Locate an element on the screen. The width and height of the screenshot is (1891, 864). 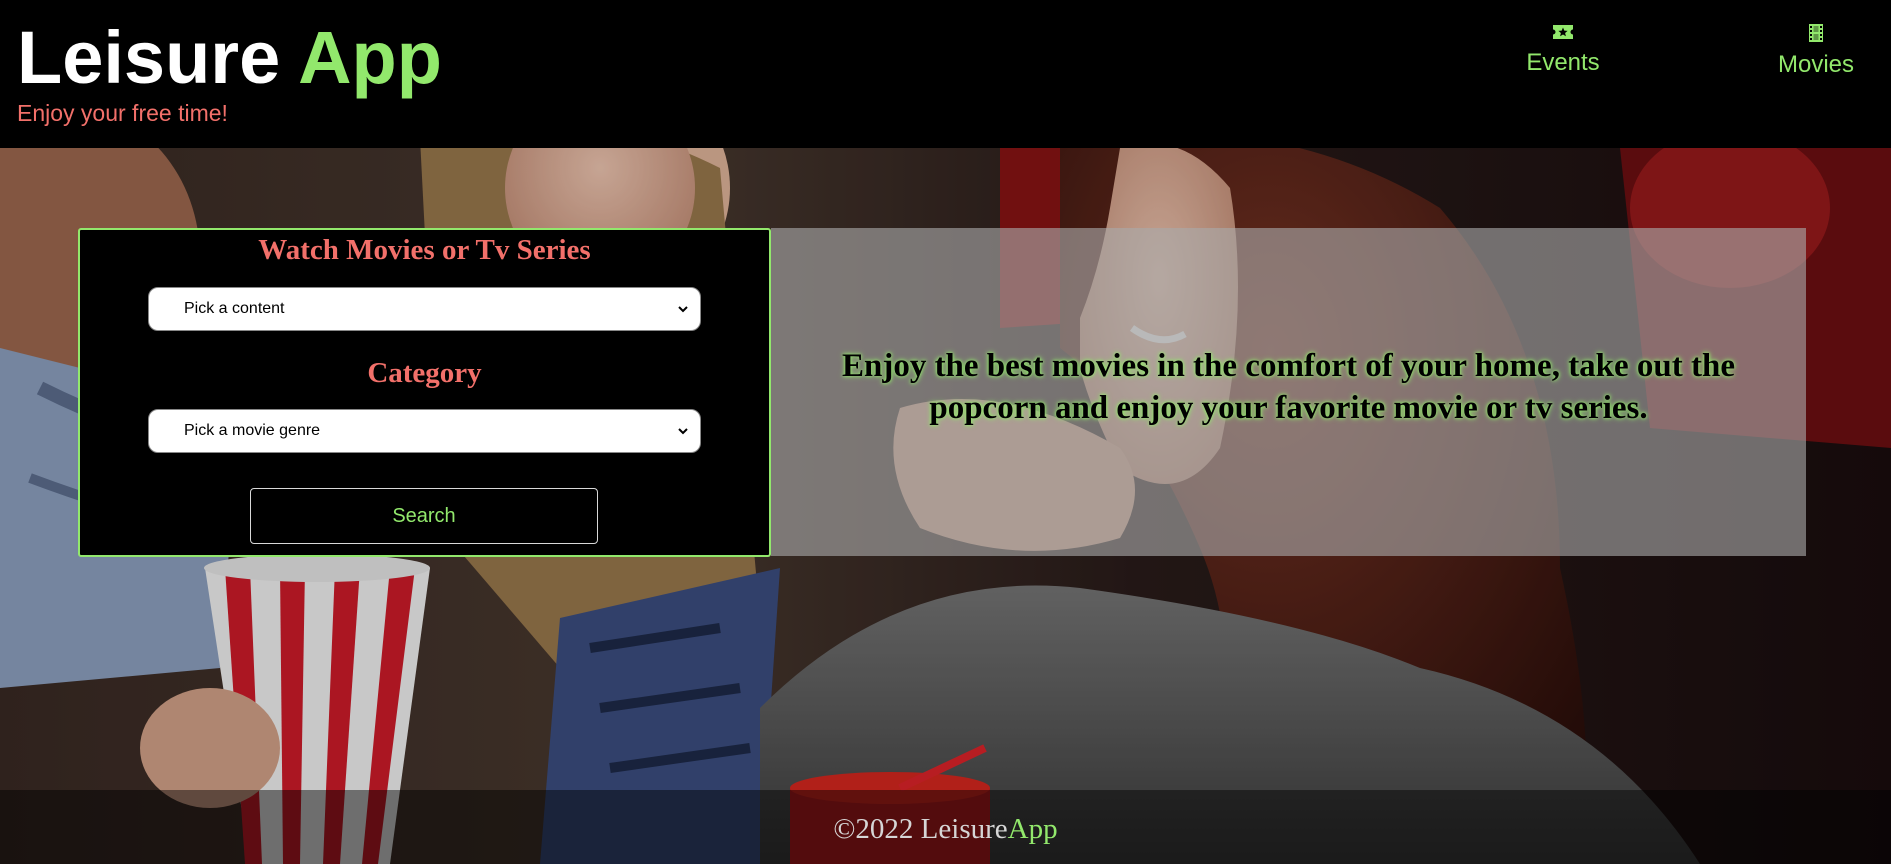
brand-title-main: Leisure is located at coordinates (149, 57).